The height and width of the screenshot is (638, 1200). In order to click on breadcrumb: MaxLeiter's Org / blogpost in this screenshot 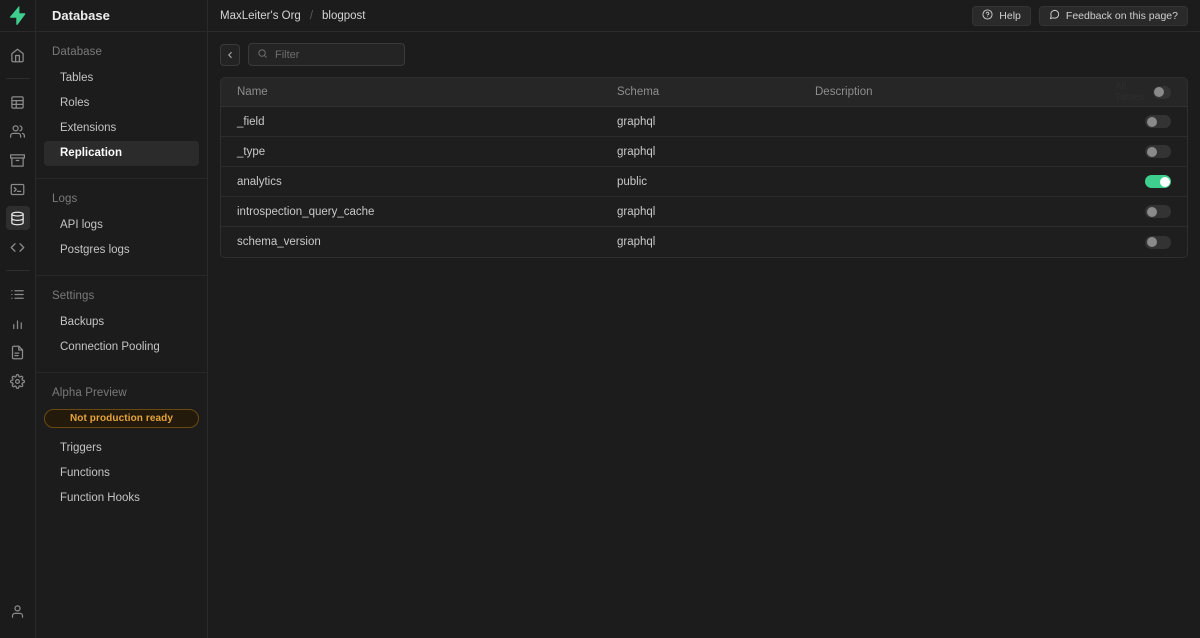, I will do `click(293, 16)`.